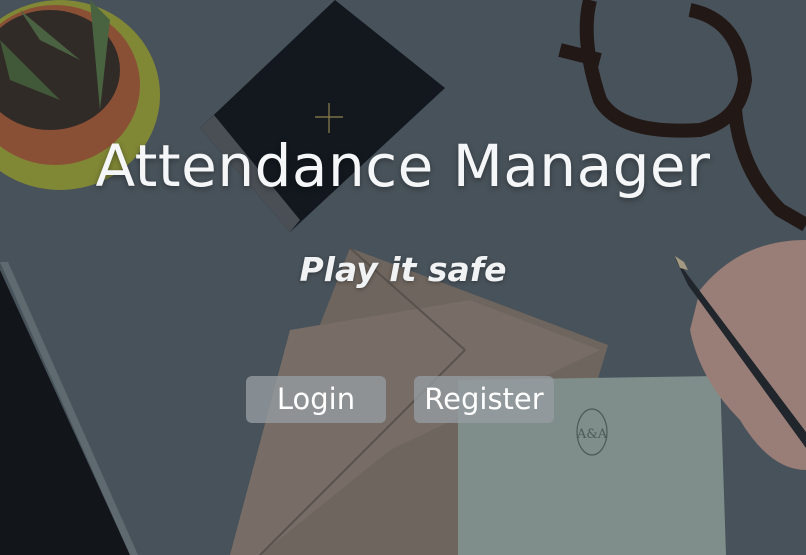 The width and height of the screenshot is (806, 555). I want to click on login-button: Login, so click(316, 399).